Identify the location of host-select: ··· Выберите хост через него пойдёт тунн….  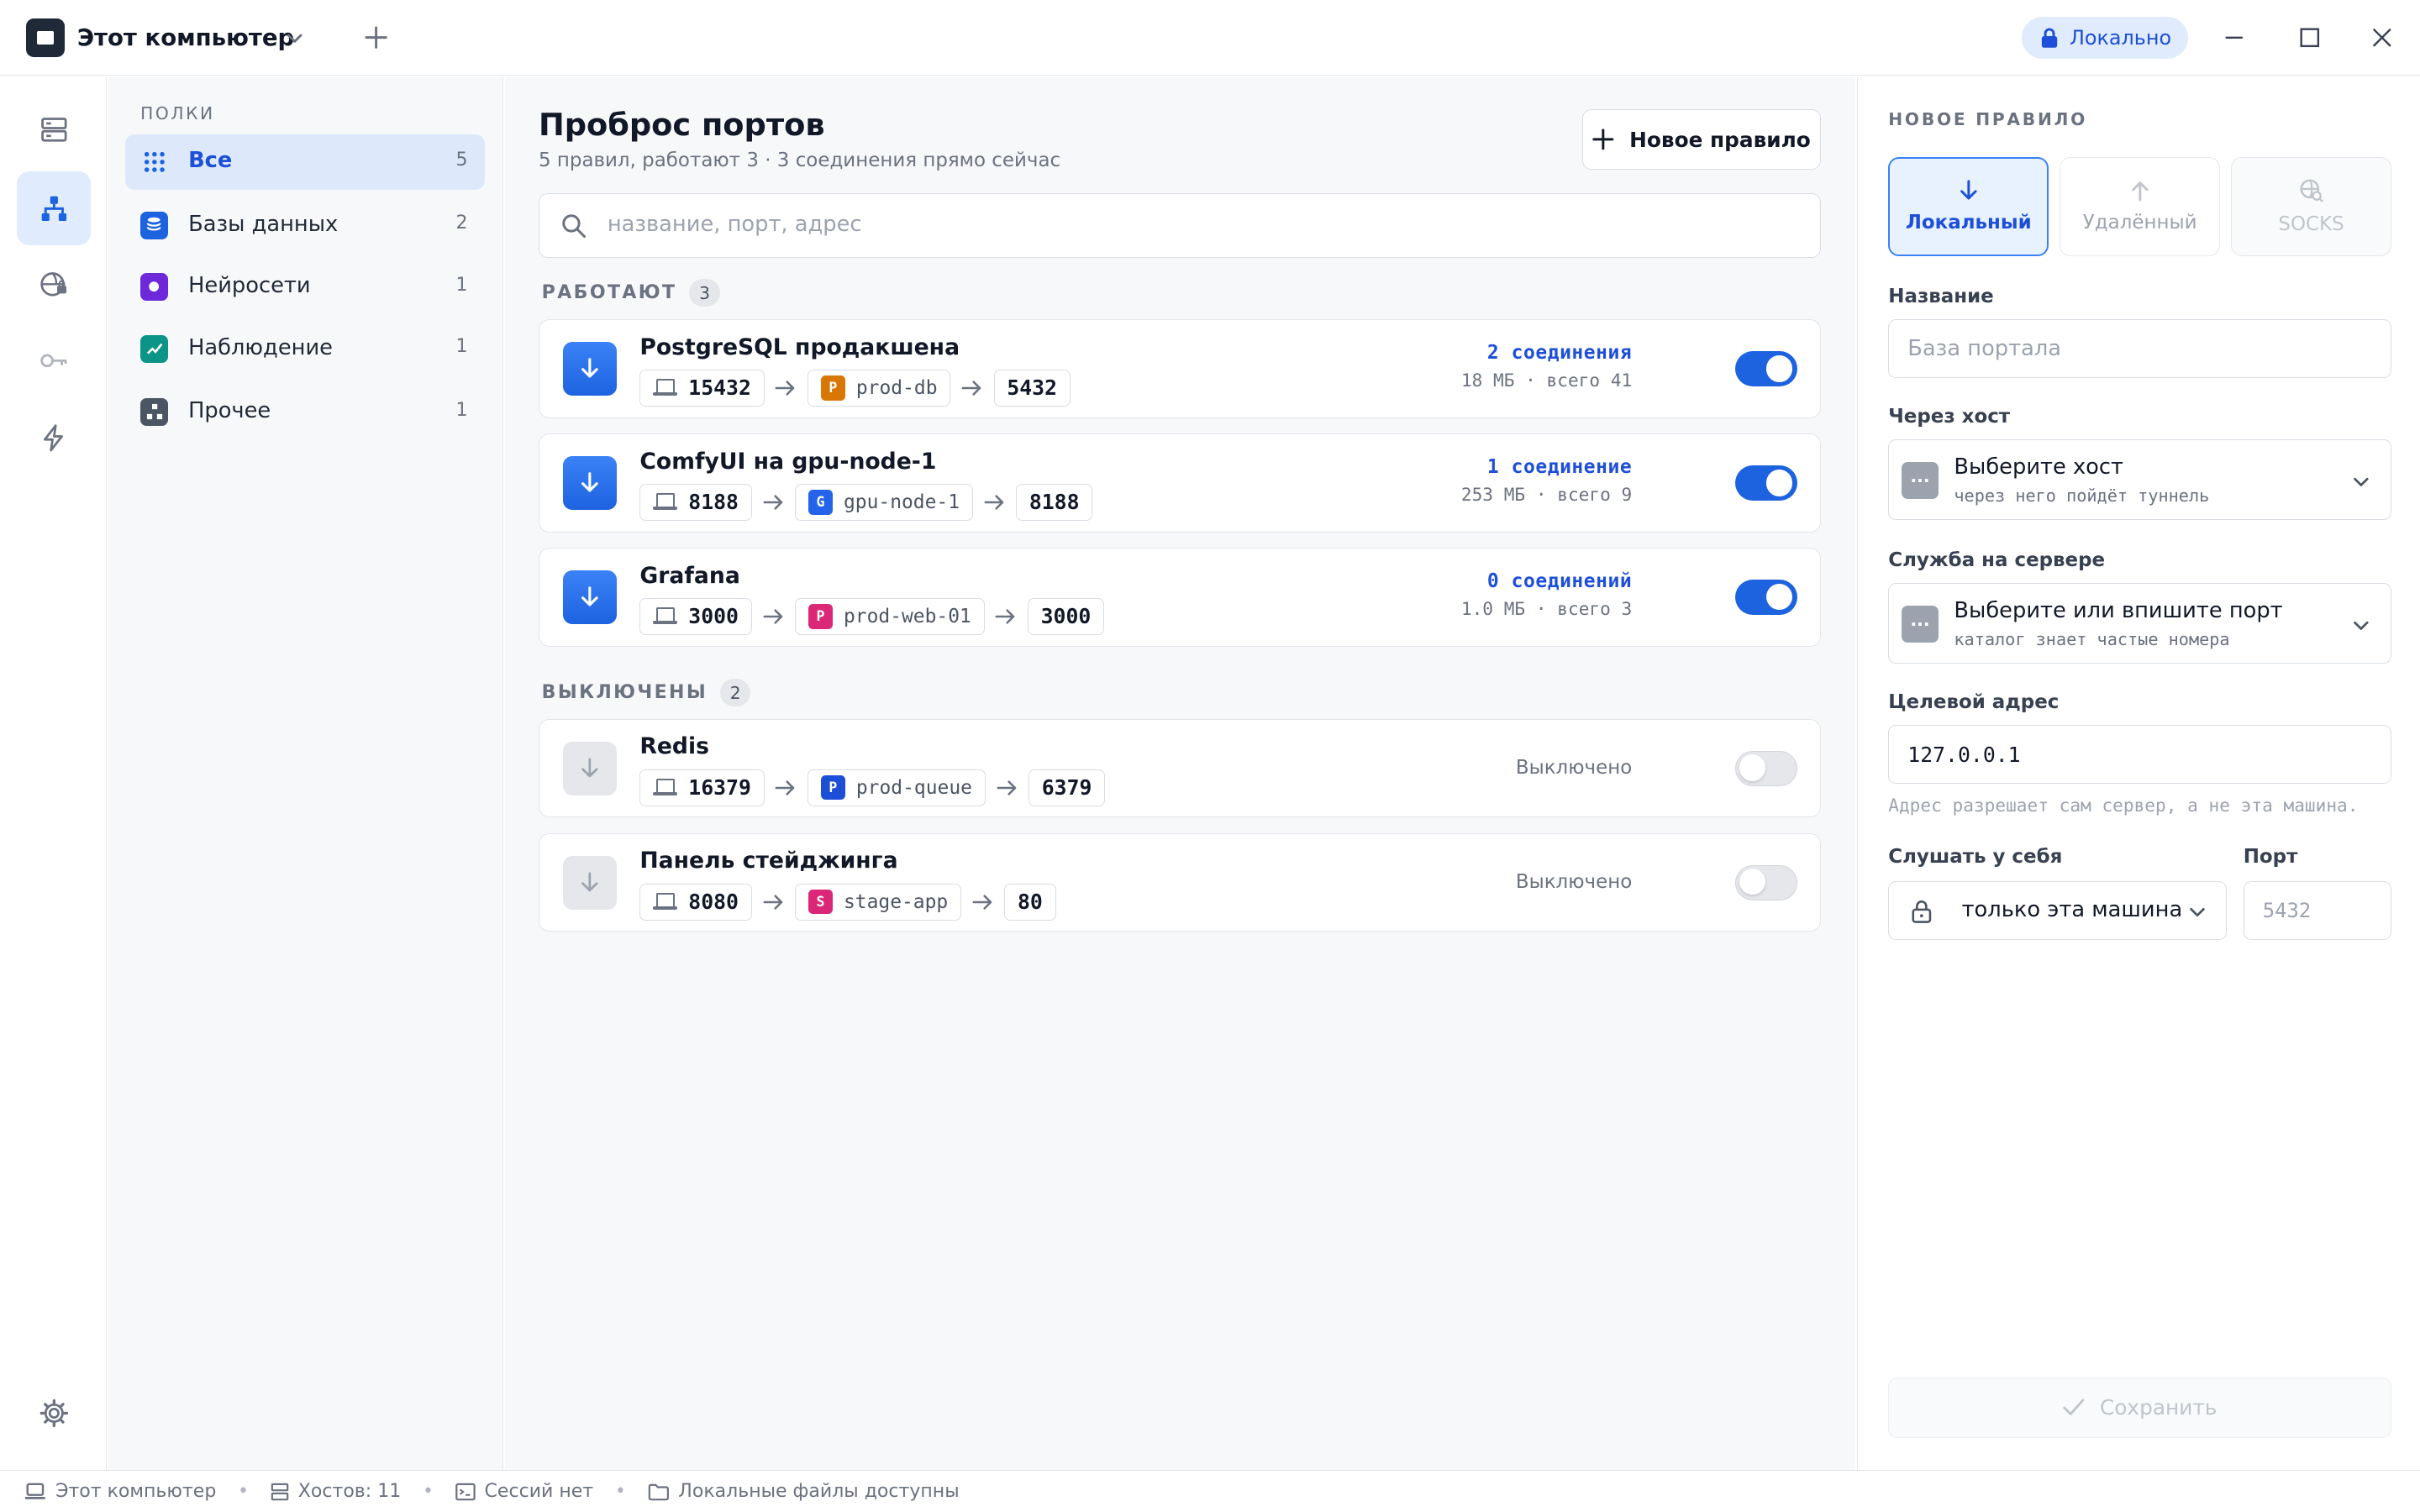
(2140, 479).